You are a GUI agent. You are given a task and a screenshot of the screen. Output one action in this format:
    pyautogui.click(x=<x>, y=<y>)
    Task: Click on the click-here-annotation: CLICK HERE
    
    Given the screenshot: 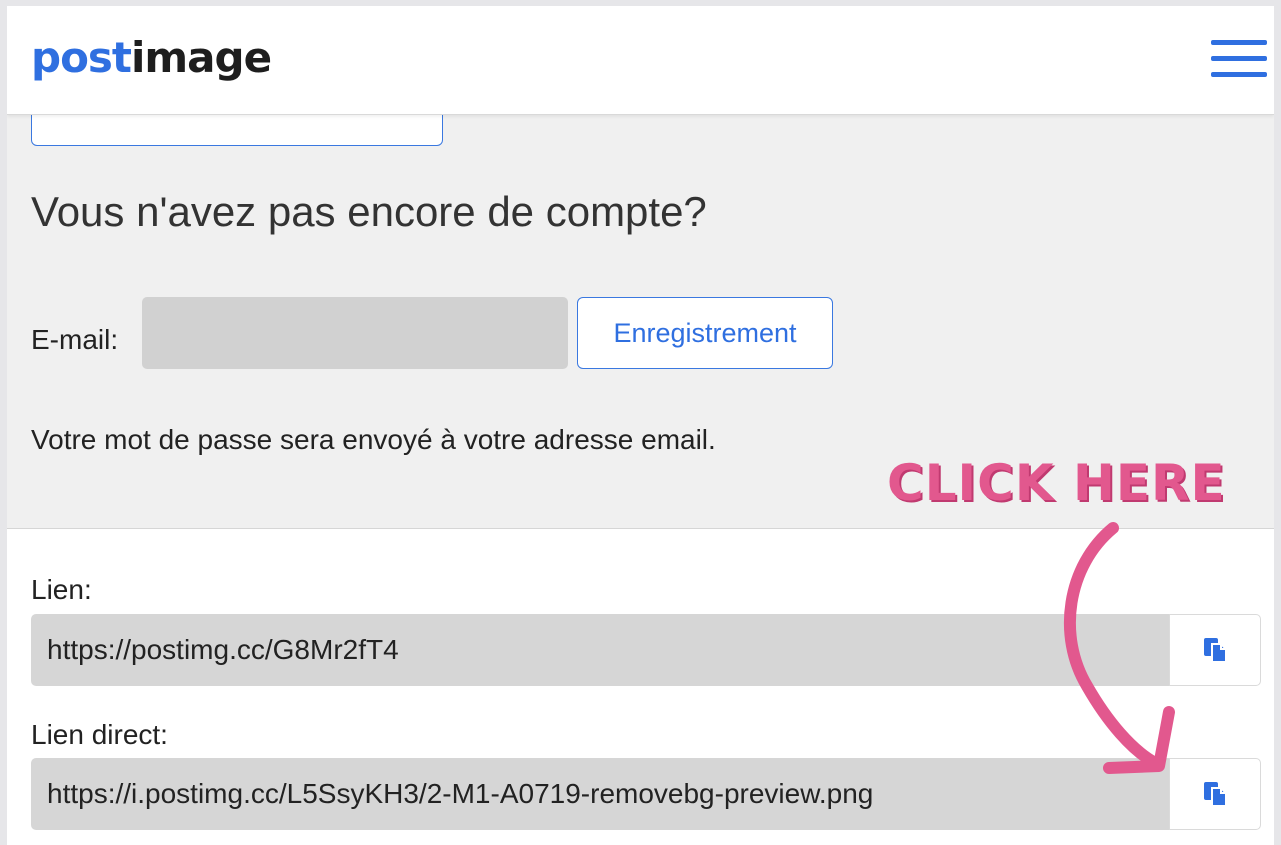 What is the action you would take?
    pyautogui.click(x=1056, y=483)
    